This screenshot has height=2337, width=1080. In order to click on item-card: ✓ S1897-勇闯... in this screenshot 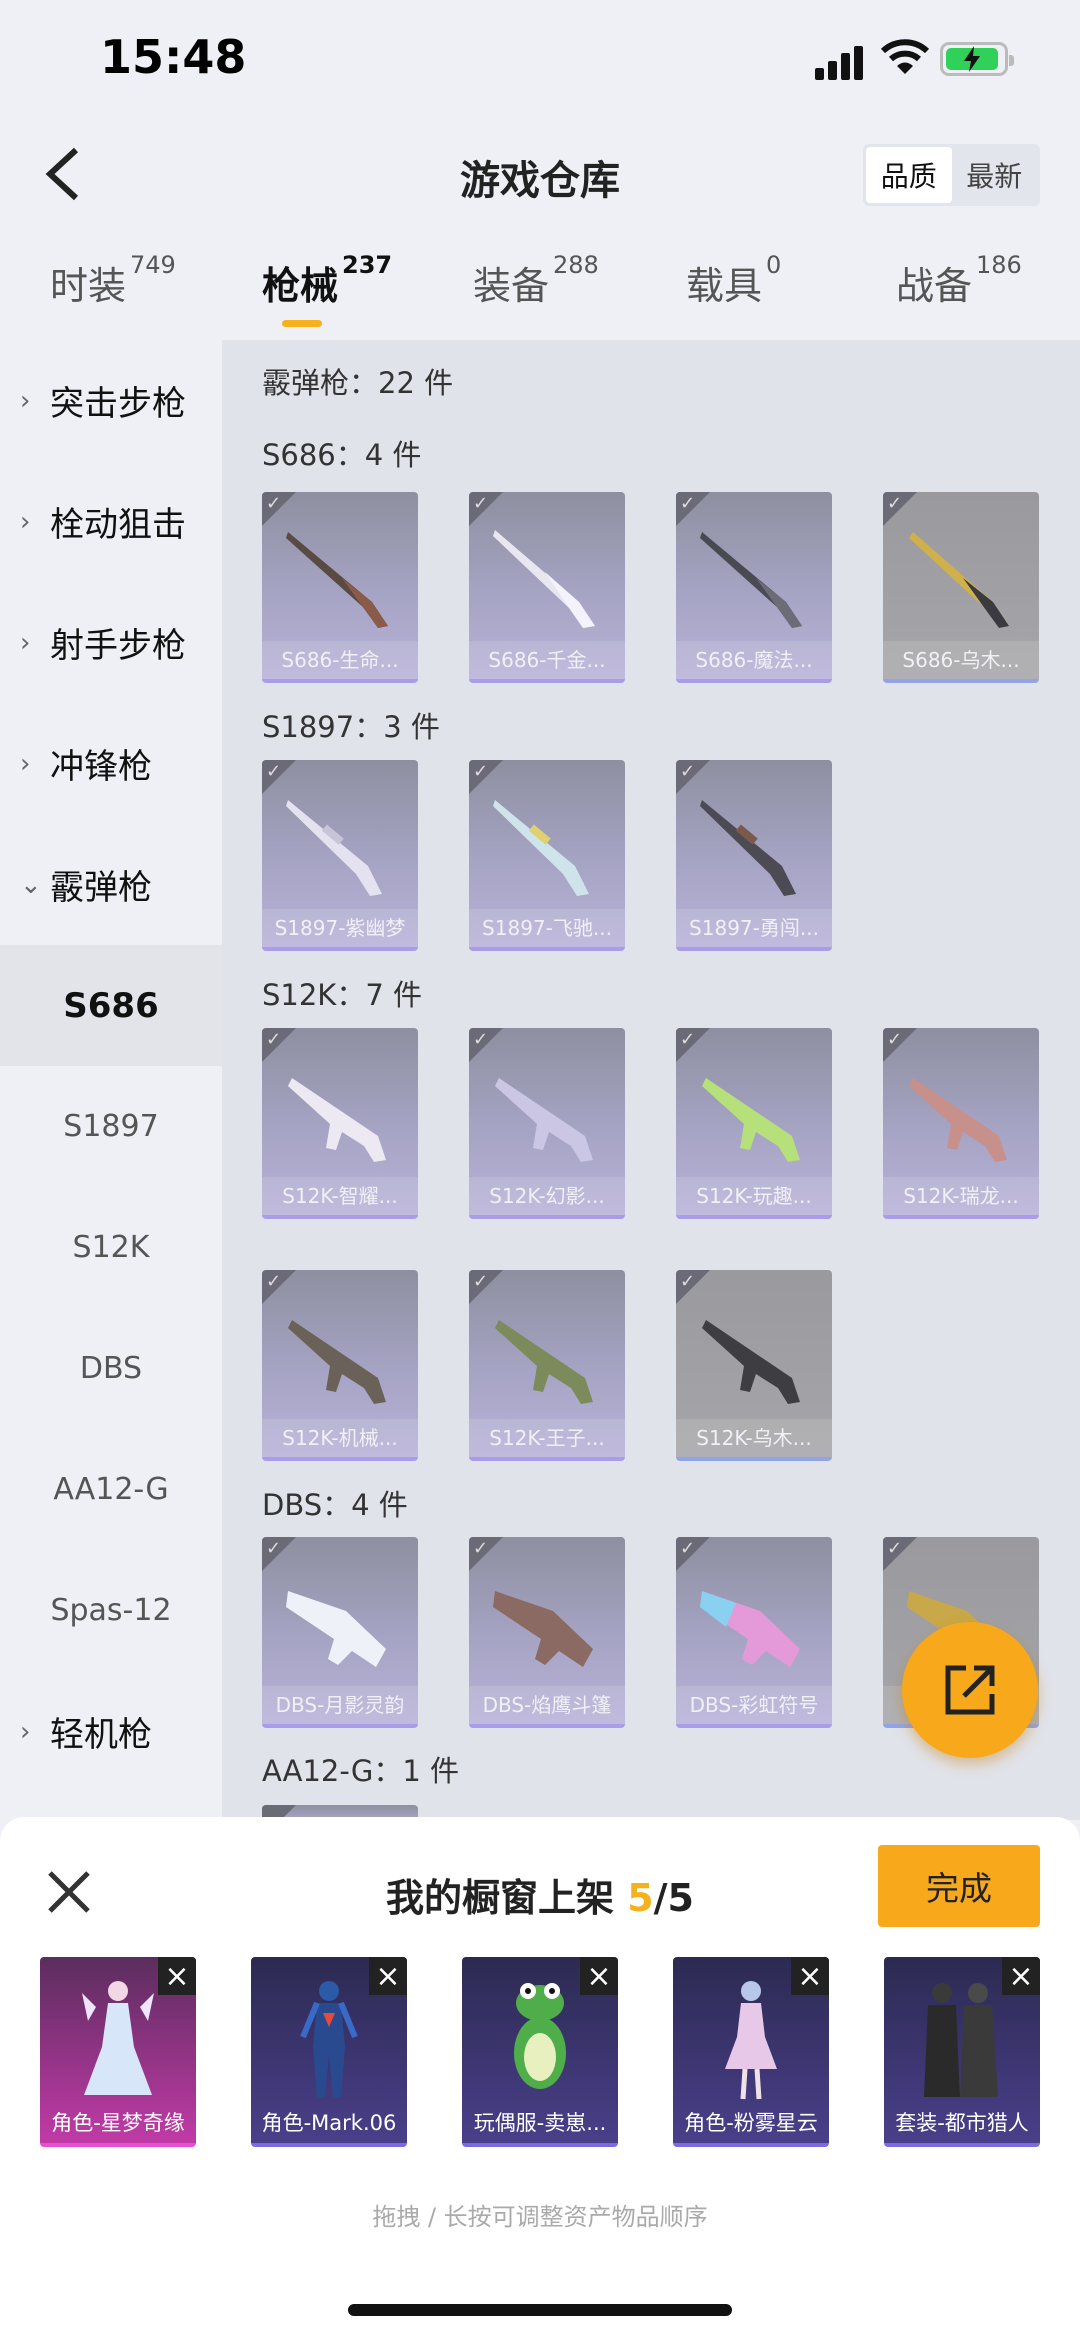, I will do `click(754, 855)`.